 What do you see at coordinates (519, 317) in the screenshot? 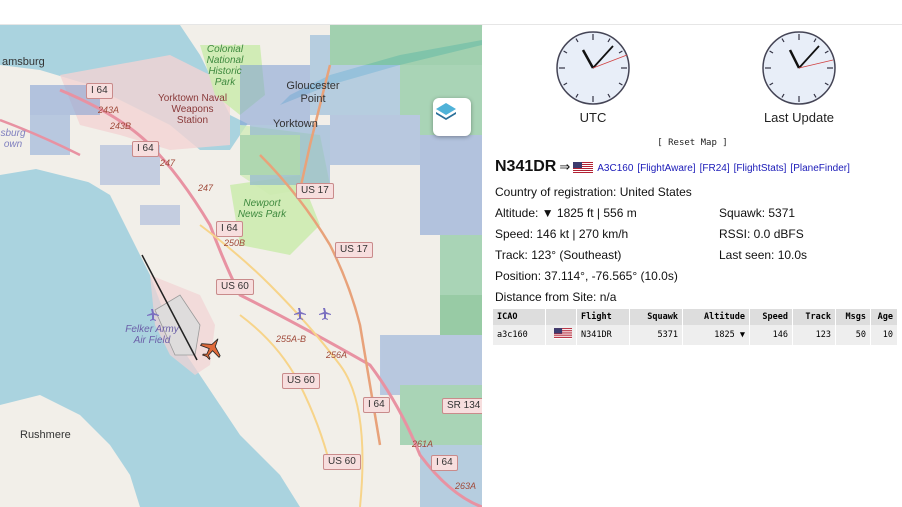
I see `col-icao: ICAO` at bounding box center [519, 317].